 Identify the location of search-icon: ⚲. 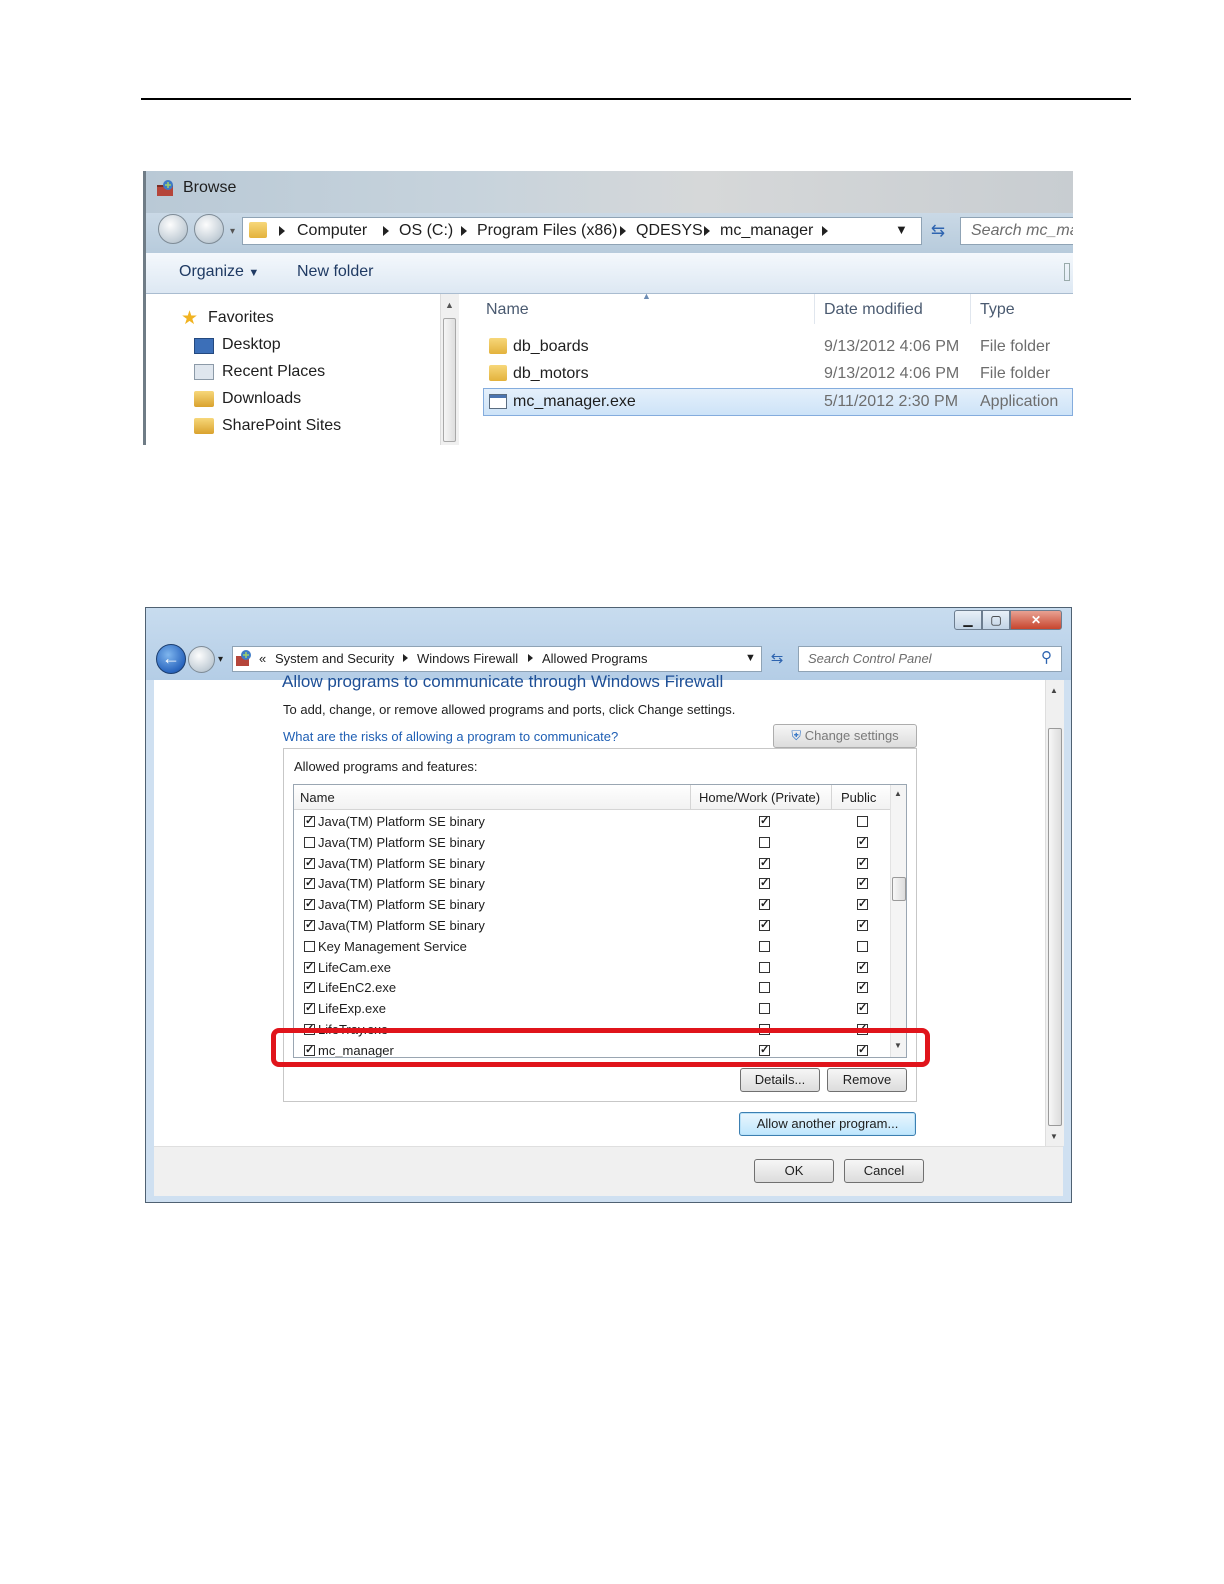
(1046, 657).